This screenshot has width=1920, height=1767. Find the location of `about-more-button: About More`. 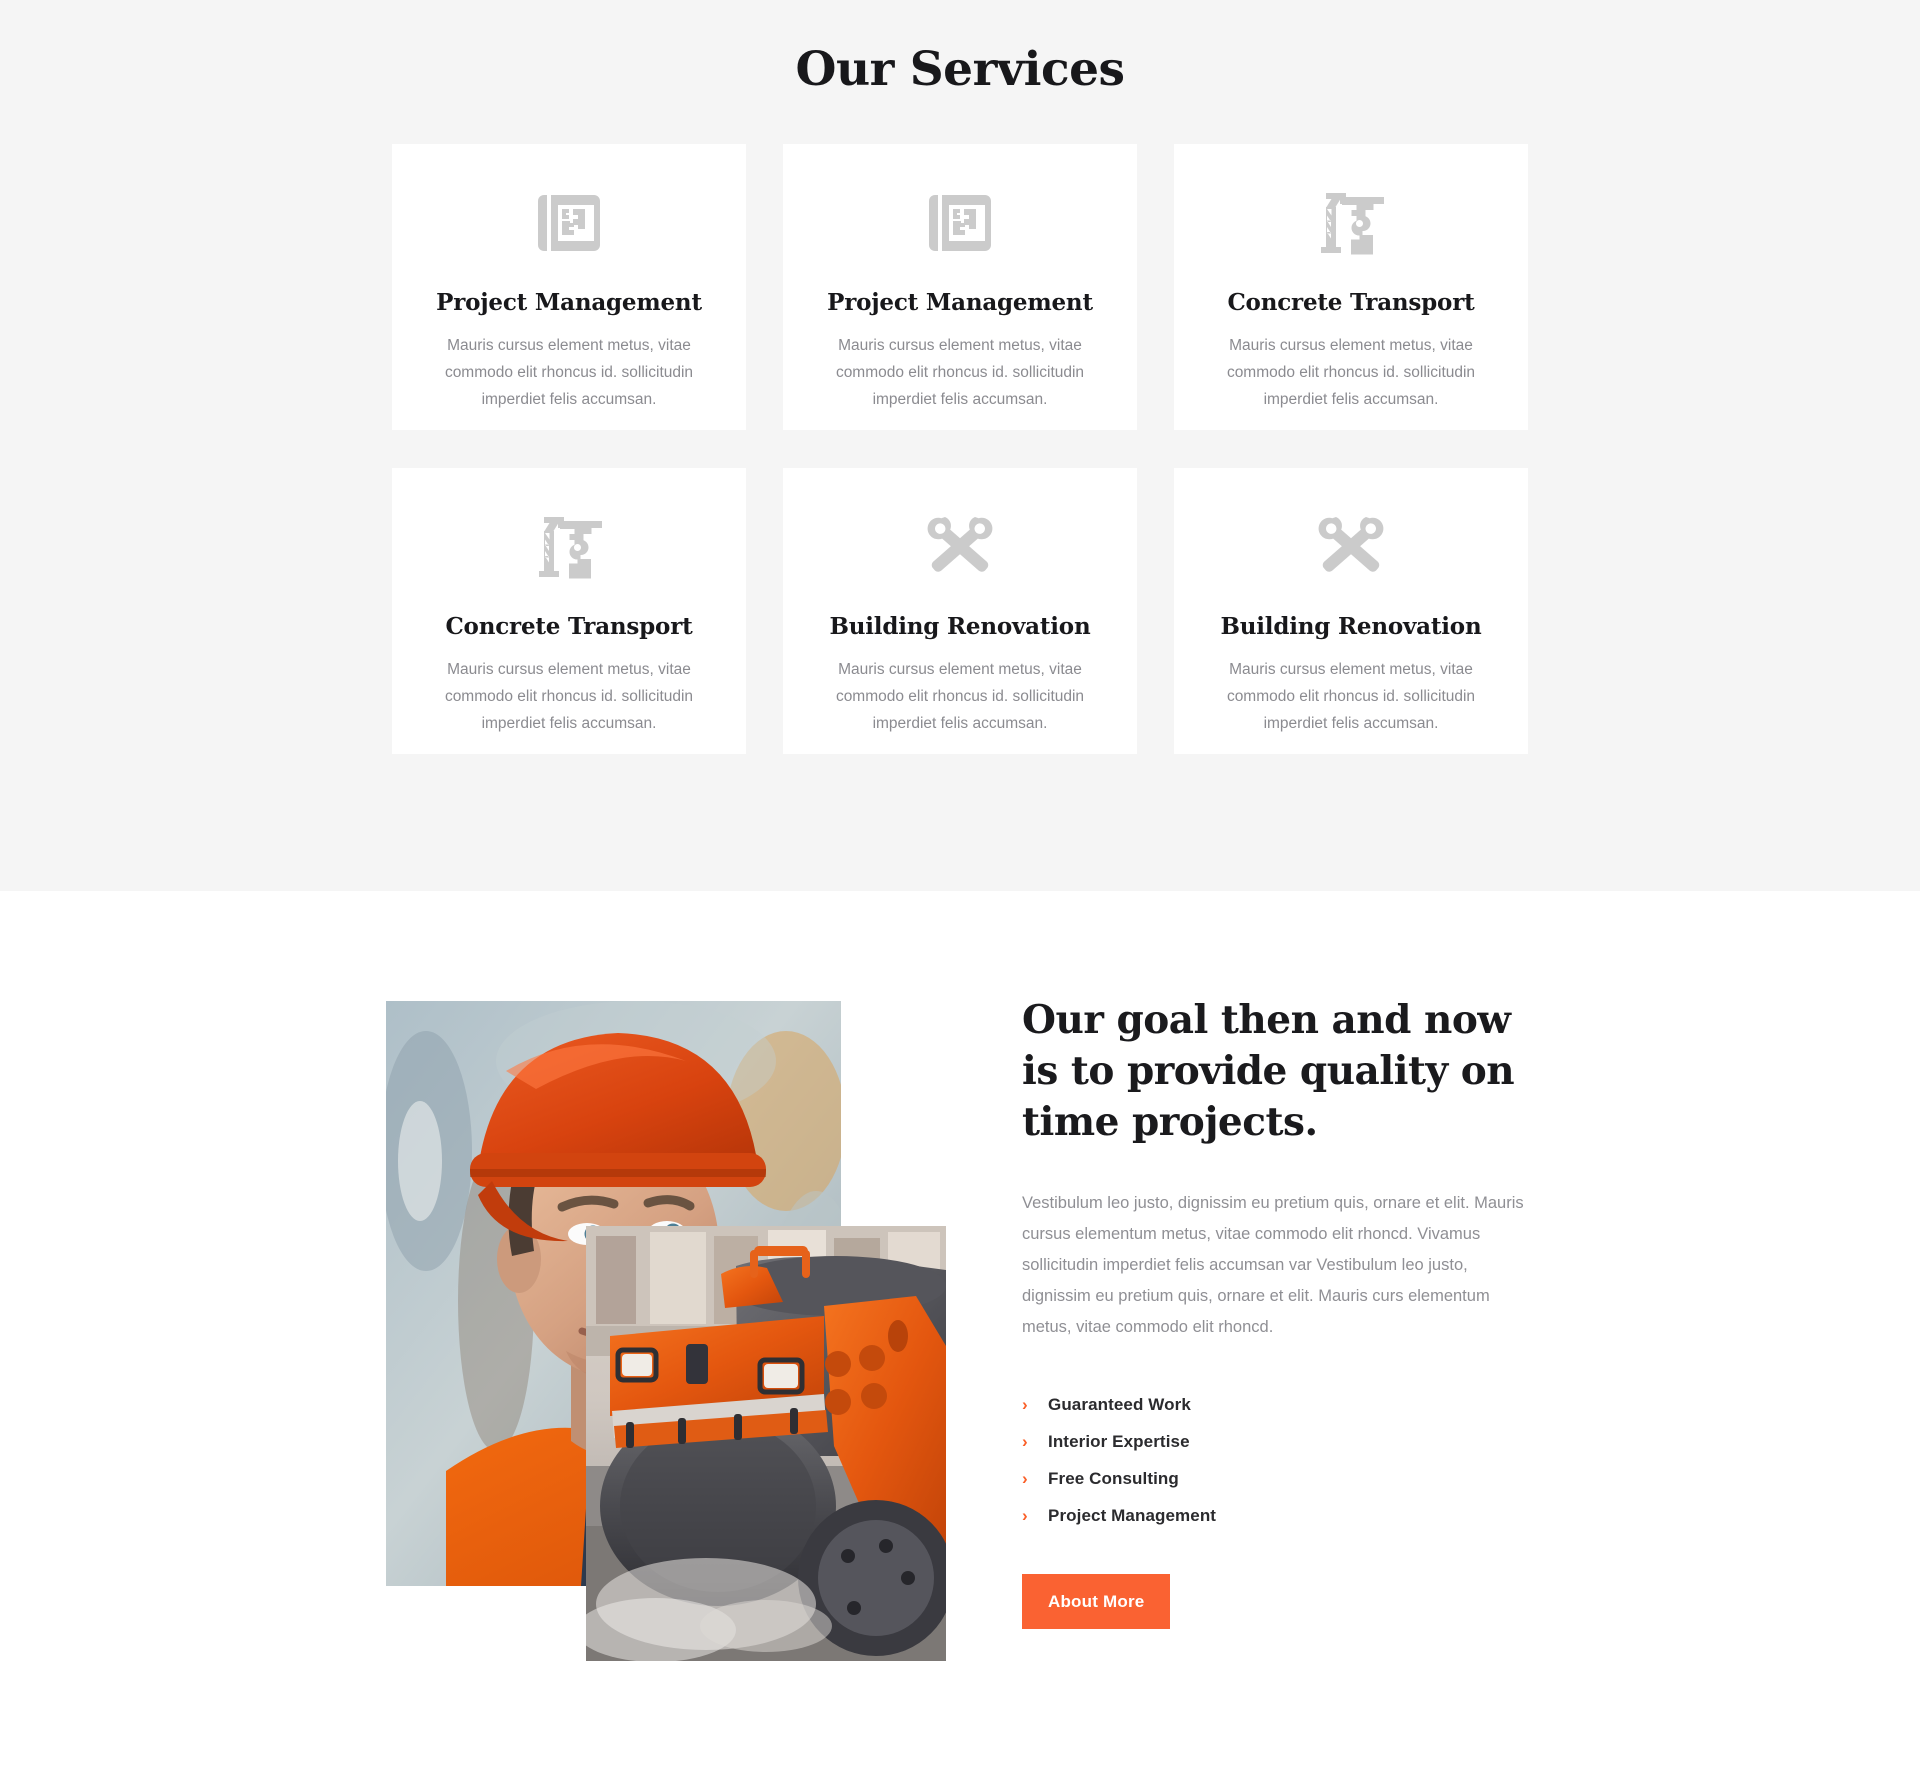

about-more-button: About More is located at coordinates (1096, 1601).